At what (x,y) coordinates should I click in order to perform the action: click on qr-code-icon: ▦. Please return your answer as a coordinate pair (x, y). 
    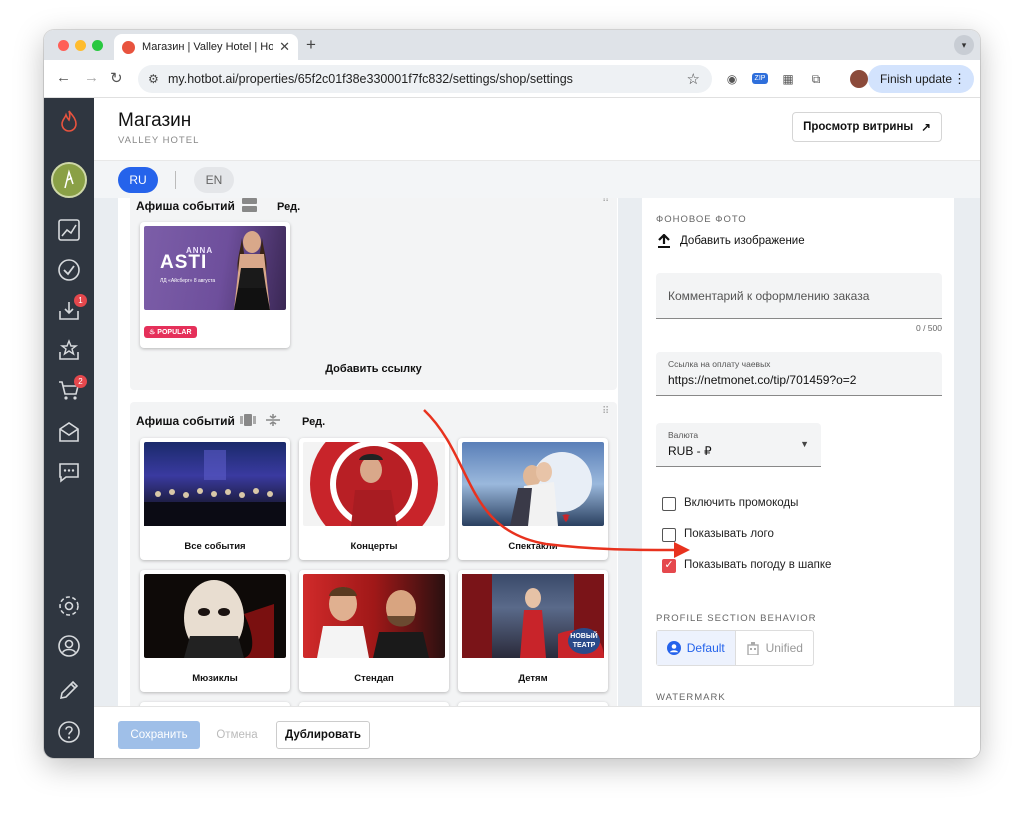
    Looking at the image, I should click on (788, 79).